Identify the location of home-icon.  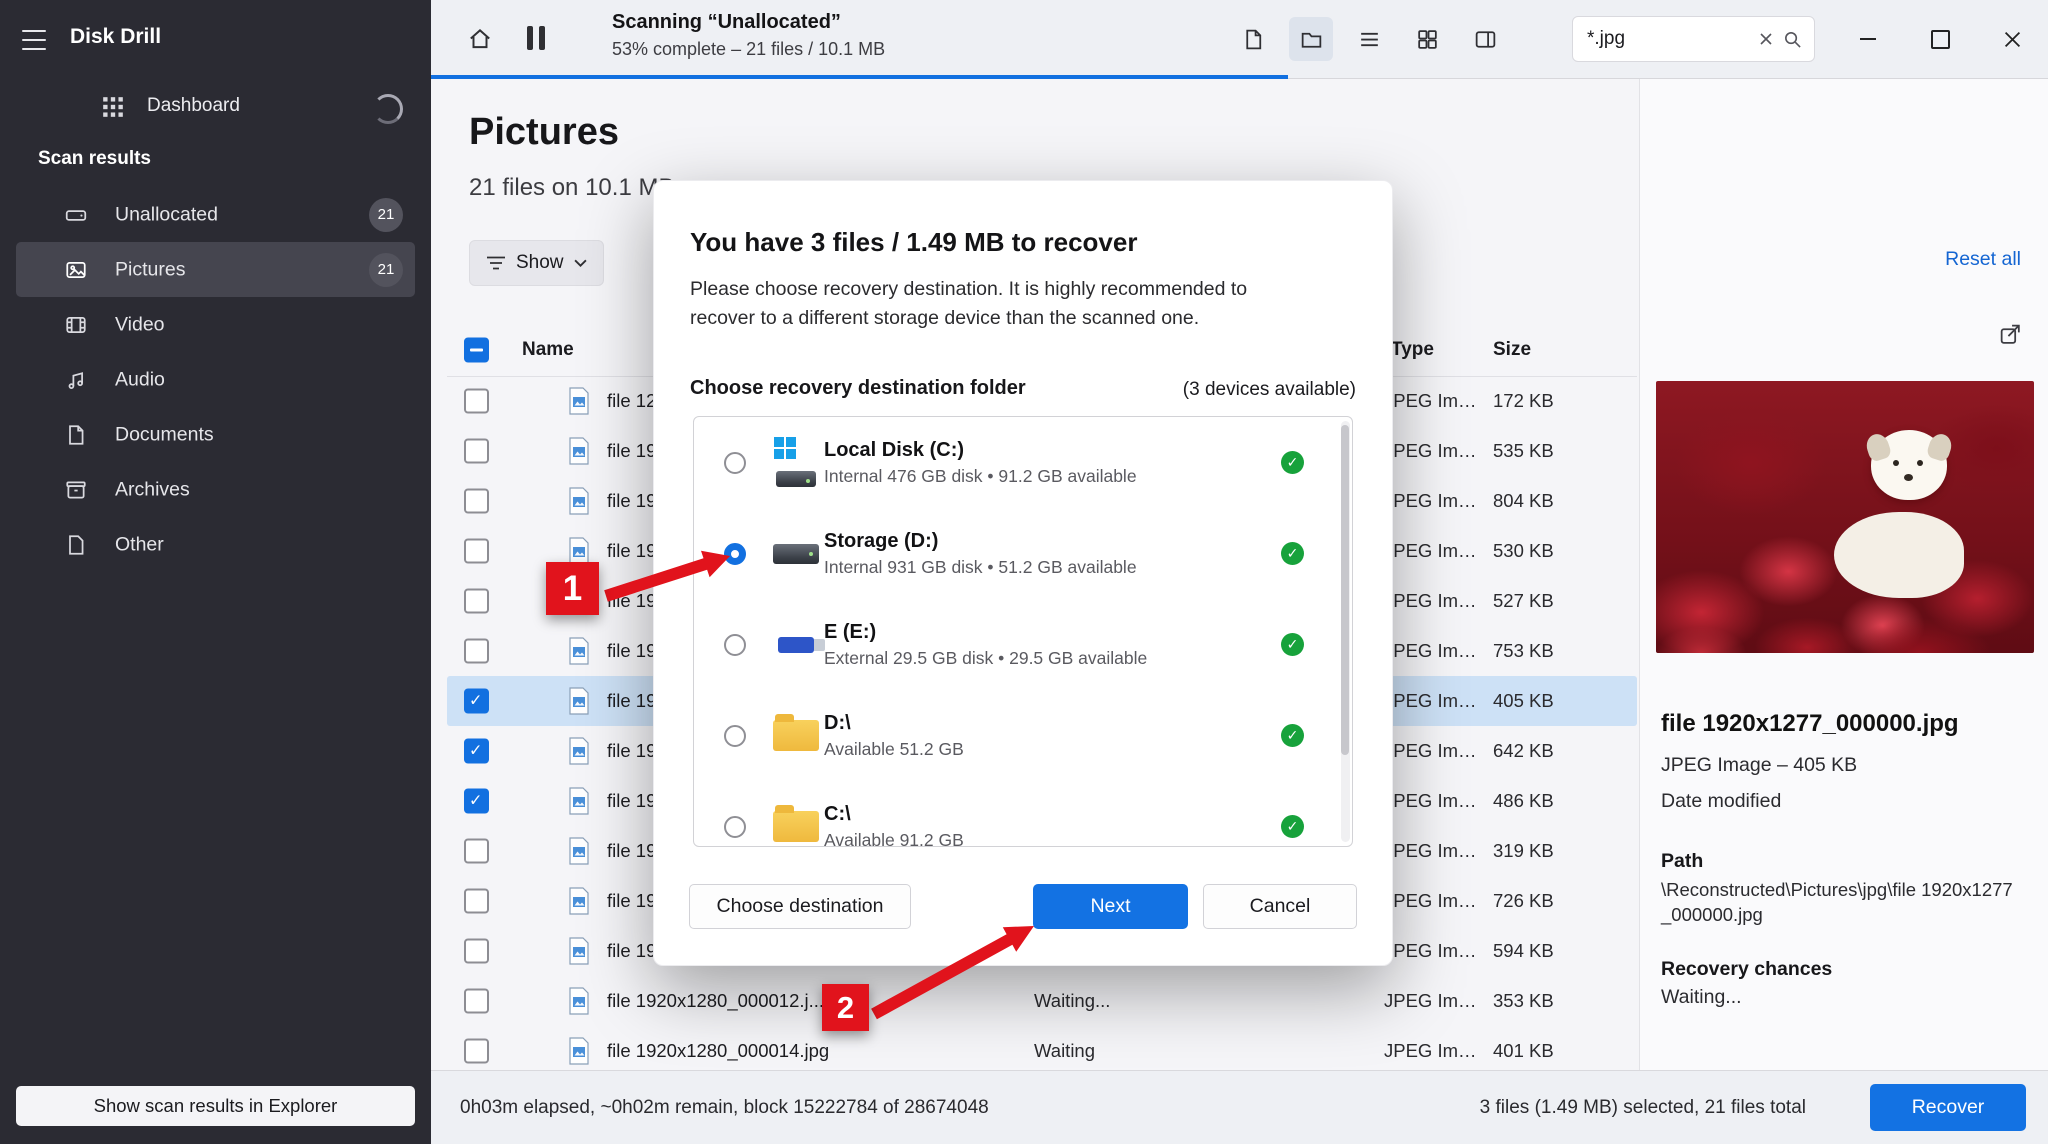
(480, 39).